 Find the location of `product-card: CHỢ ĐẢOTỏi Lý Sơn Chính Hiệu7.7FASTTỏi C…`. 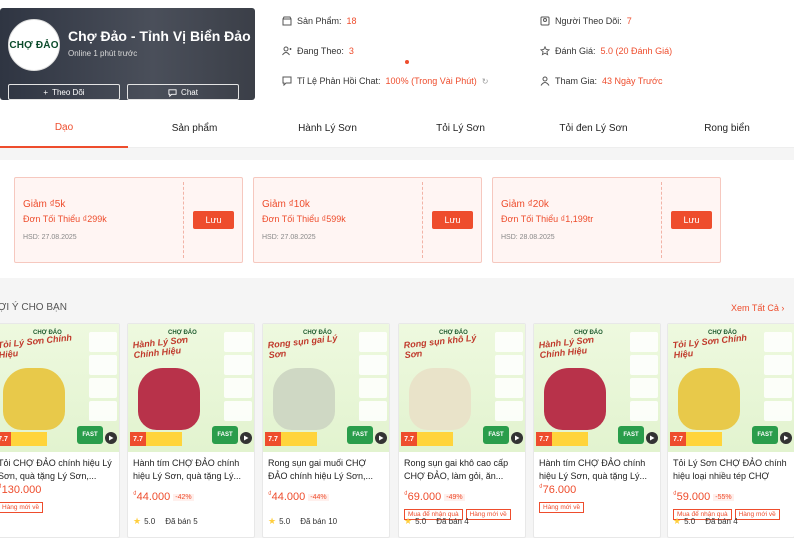

product-card: CHỢ ĐẢOTỏi Lý Sơn Chính Hiệu7.7FASTTỏi C… is located at coordinates (60, 430).